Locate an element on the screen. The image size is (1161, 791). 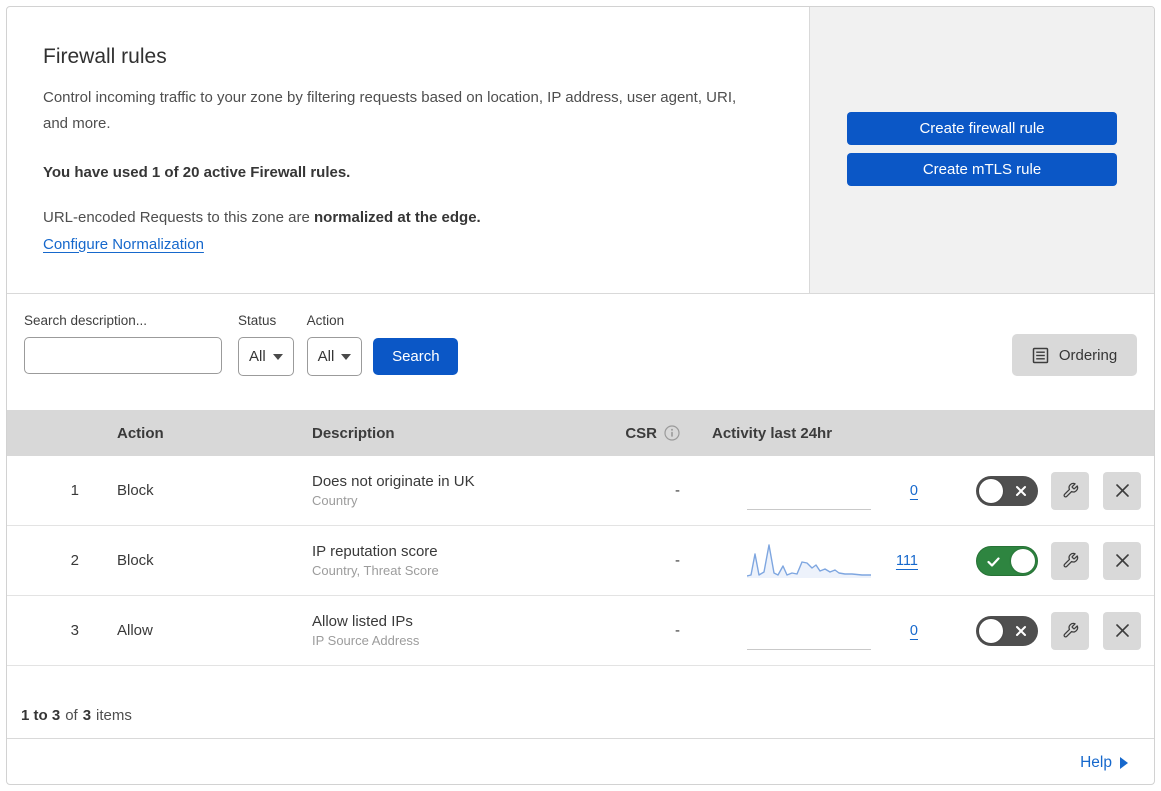
arrow-right-icon is located at coordinates (1124, 763).